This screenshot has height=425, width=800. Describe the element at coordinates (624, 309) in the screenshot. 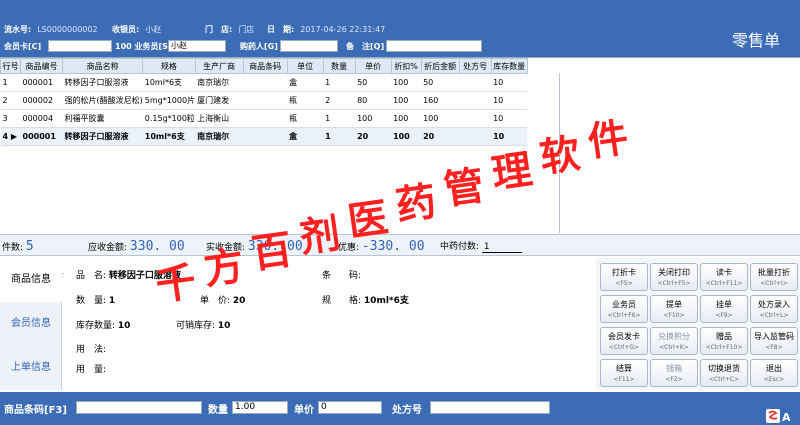

I see `action-button: 业务员 <Ctrl+F6>` at that location.